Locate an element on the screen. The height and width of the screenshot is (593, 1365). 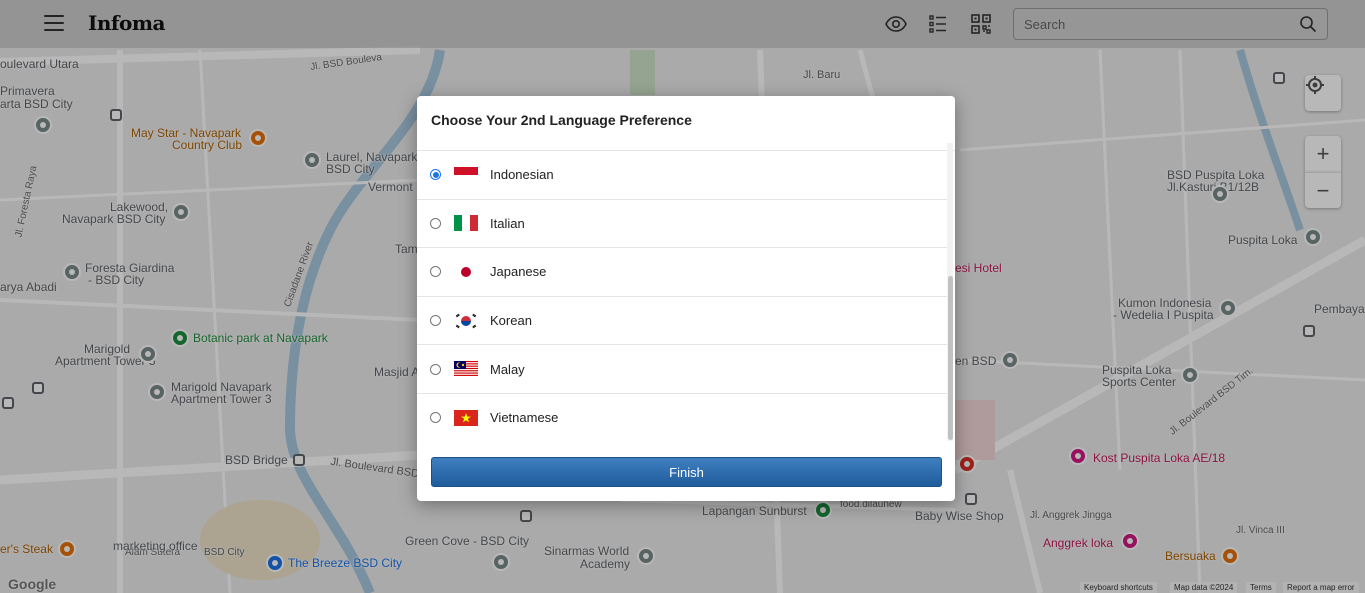
language-name: Korean is located at coordinates (511, 321).